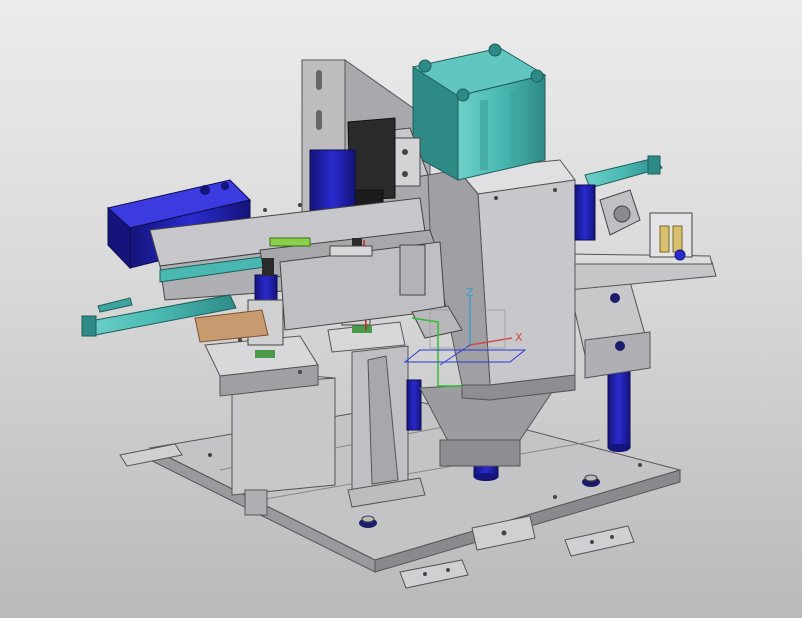 The height and width of the screenshot is (618, 802). I want to click on triad-z-label: Z, so click(470, 292).